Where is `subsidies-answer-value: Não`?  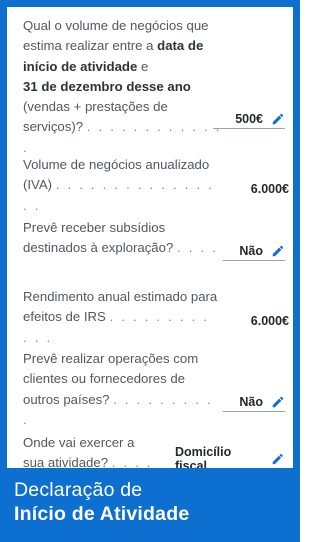 subsidies-answer-value: Não is located at coordinates (251, 251).